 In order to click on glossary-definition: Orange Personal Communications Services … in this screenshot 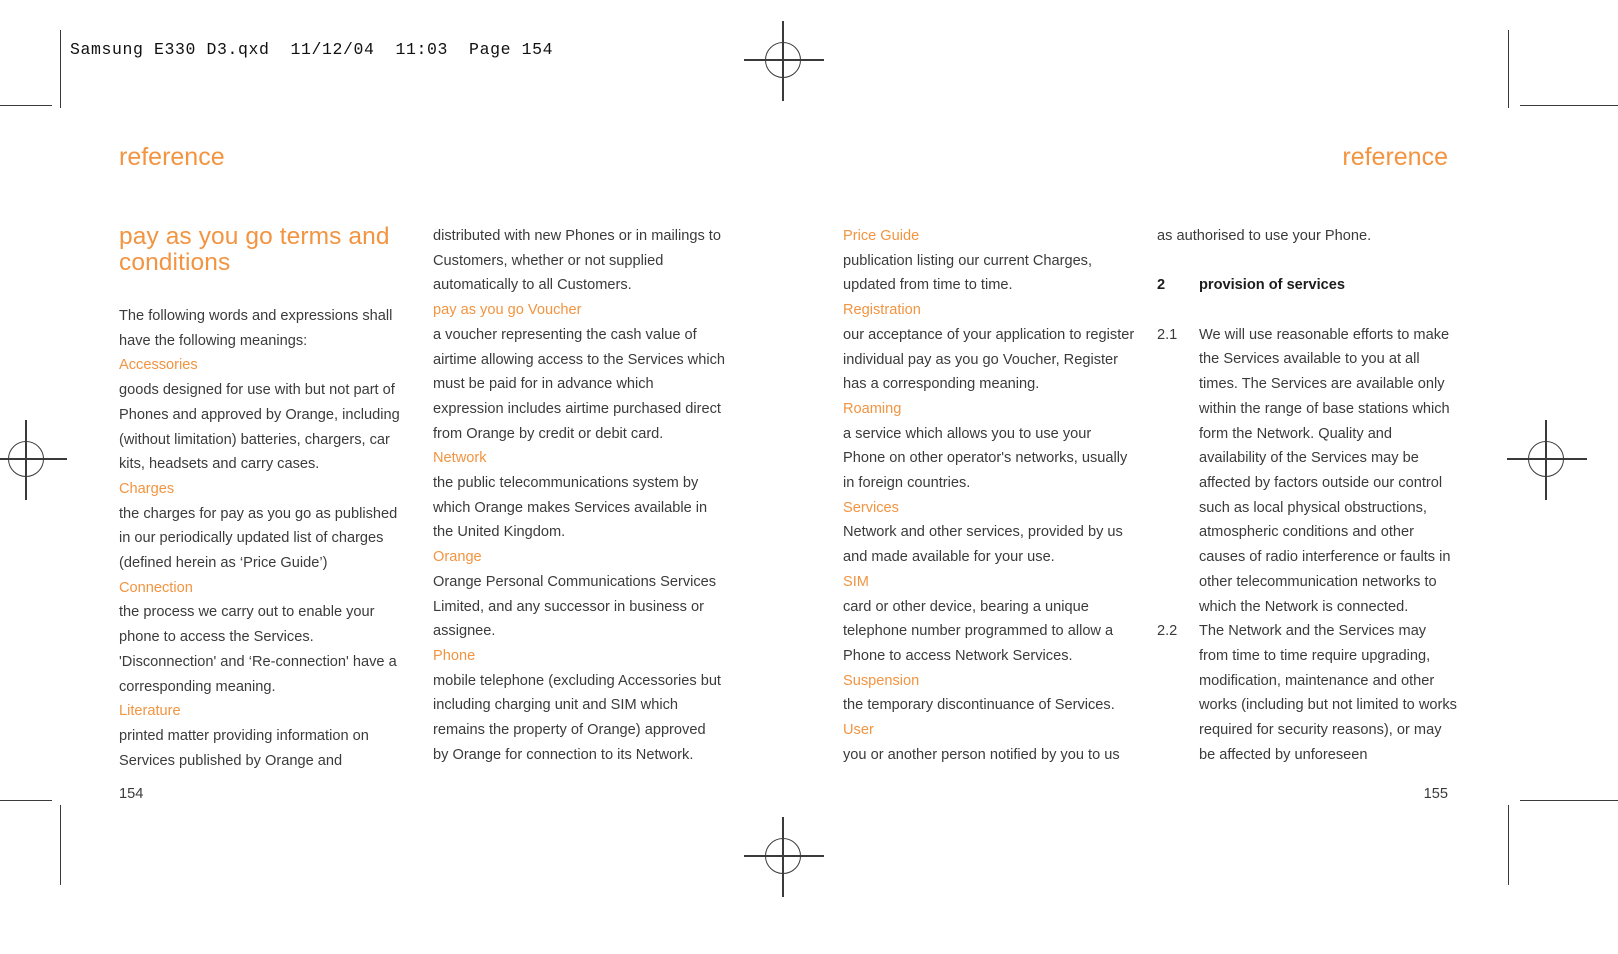, I will do `click(575, 606)`.